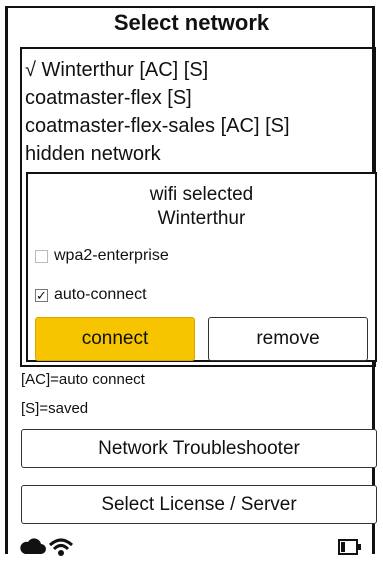 The image size is (383, 562). What do you see at coordinates (61, 547) in the screenshot?
I see `wifi-icon` at bounding box center [61, 547].